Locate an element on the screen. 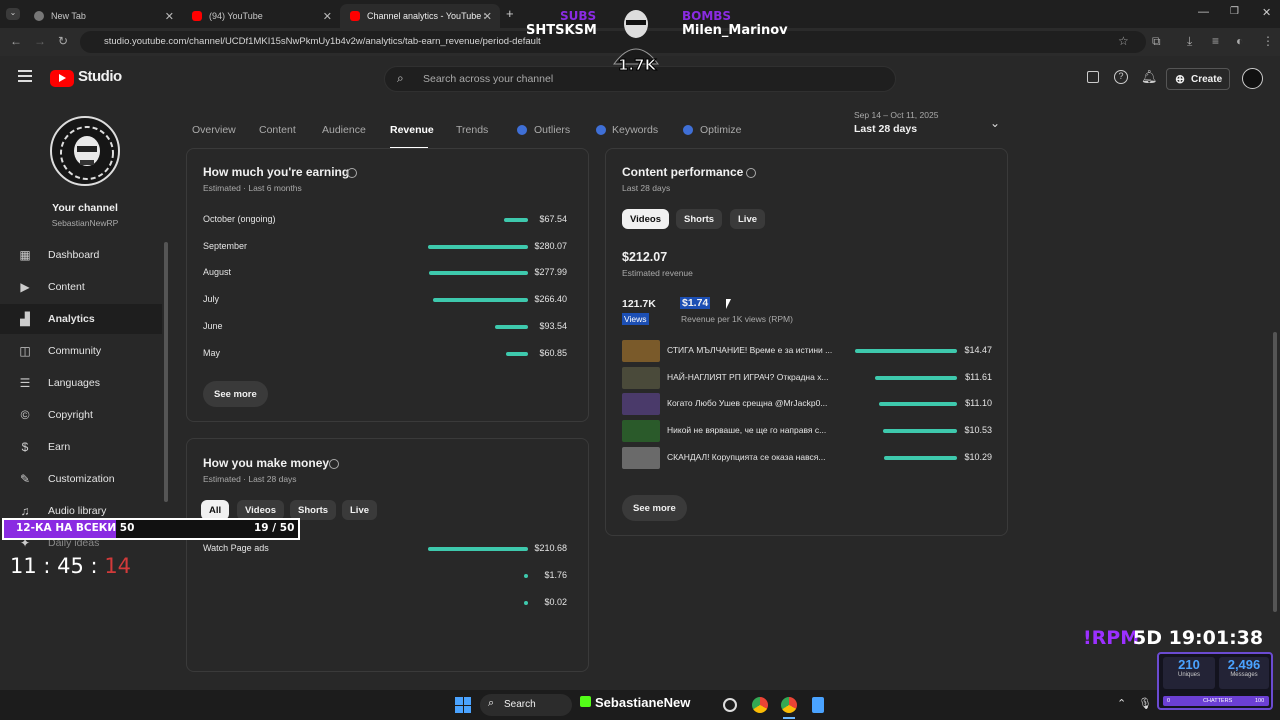 Image resolution: width=1280 pixels, height=720 pixels. bookmark-star-icon: ☆ is located at coordinates (1123, 41).